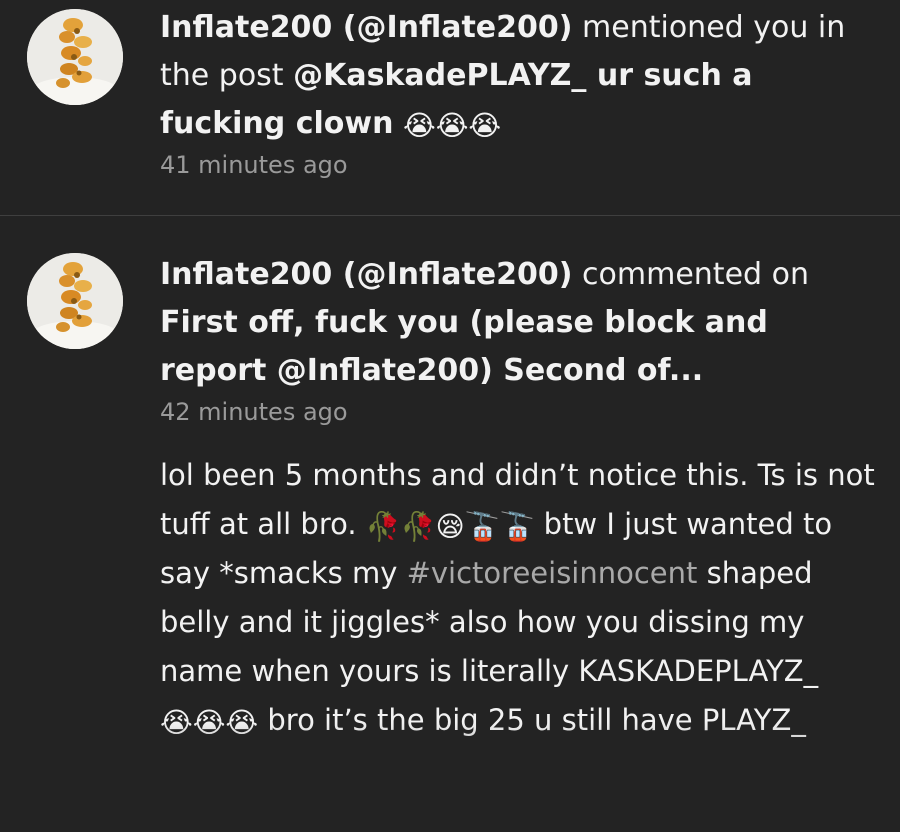 Image resolution: width=900 pixels, height=832 pixels. Describe the element at coordinates (690, 274) in the screenshot. I see `action-text: commented on` at that location.